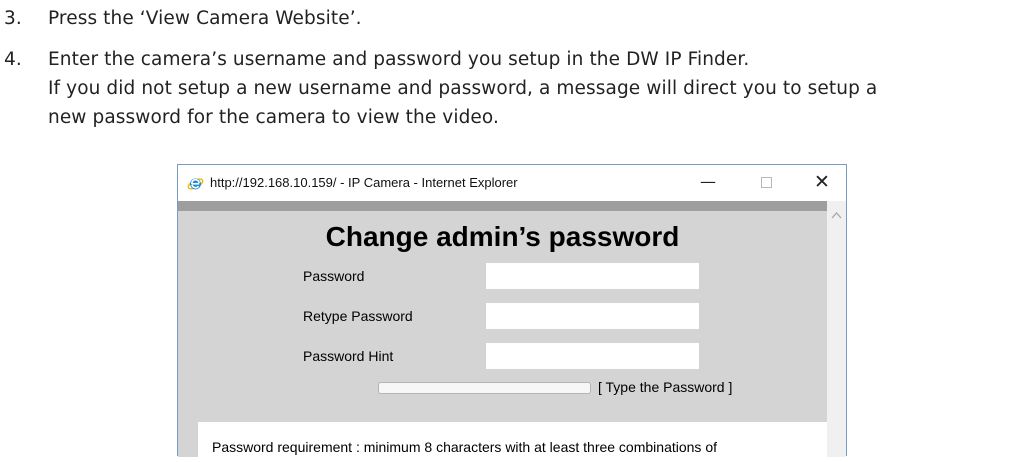 The width and height of the screenshot is (1009, 462). Describe the element at coordinates (195, 184) in the screenshot. I see `internet-explorer-icon` at that location.